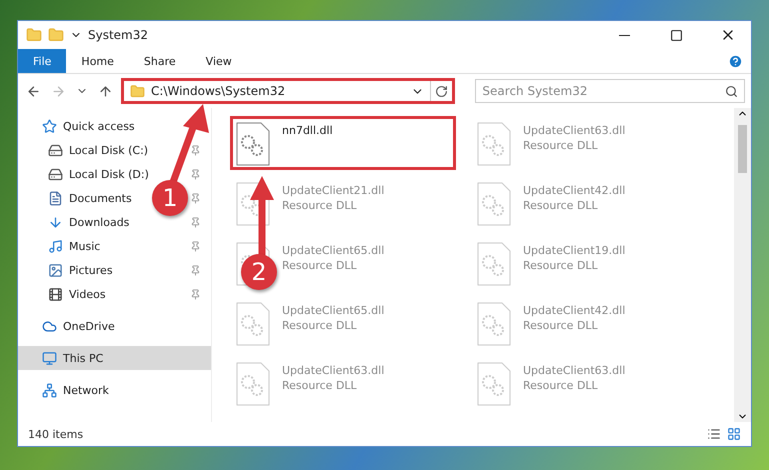 This screenshot has height=470, width=769. Describe the element at coordinates (58, 91) in the screenshot. I see `forward-arrow-icon` at that location.